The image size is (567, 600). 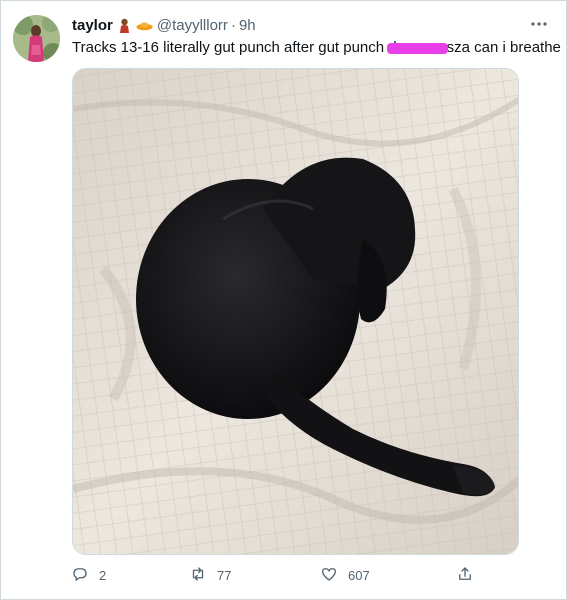 I want to click on share-button, so click(x=465, y=575).